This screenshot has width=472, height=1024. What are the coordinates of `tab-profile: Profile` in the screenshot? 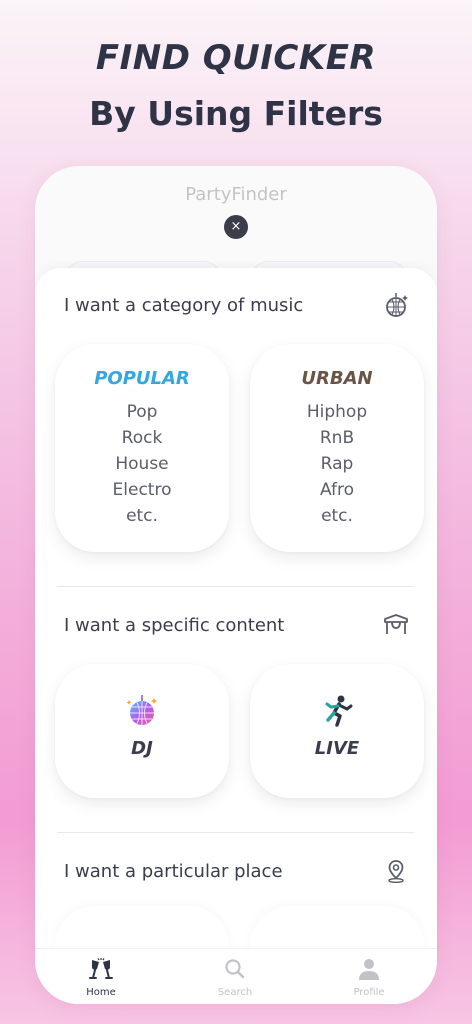 It's located at (369, 977).